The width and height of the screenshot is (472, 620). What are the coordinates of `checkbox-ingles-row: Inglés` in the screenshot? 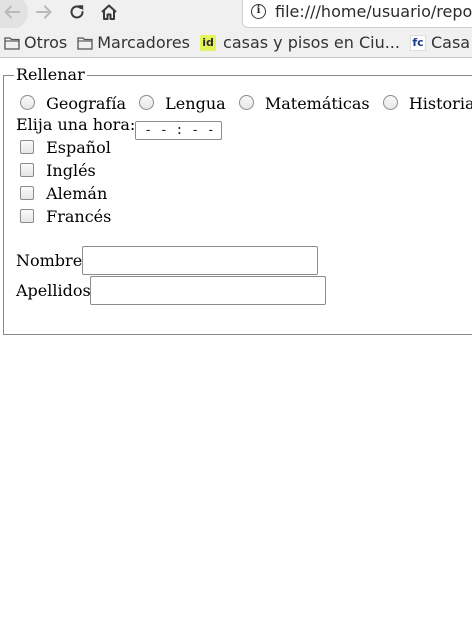 It's located at (58, 170).